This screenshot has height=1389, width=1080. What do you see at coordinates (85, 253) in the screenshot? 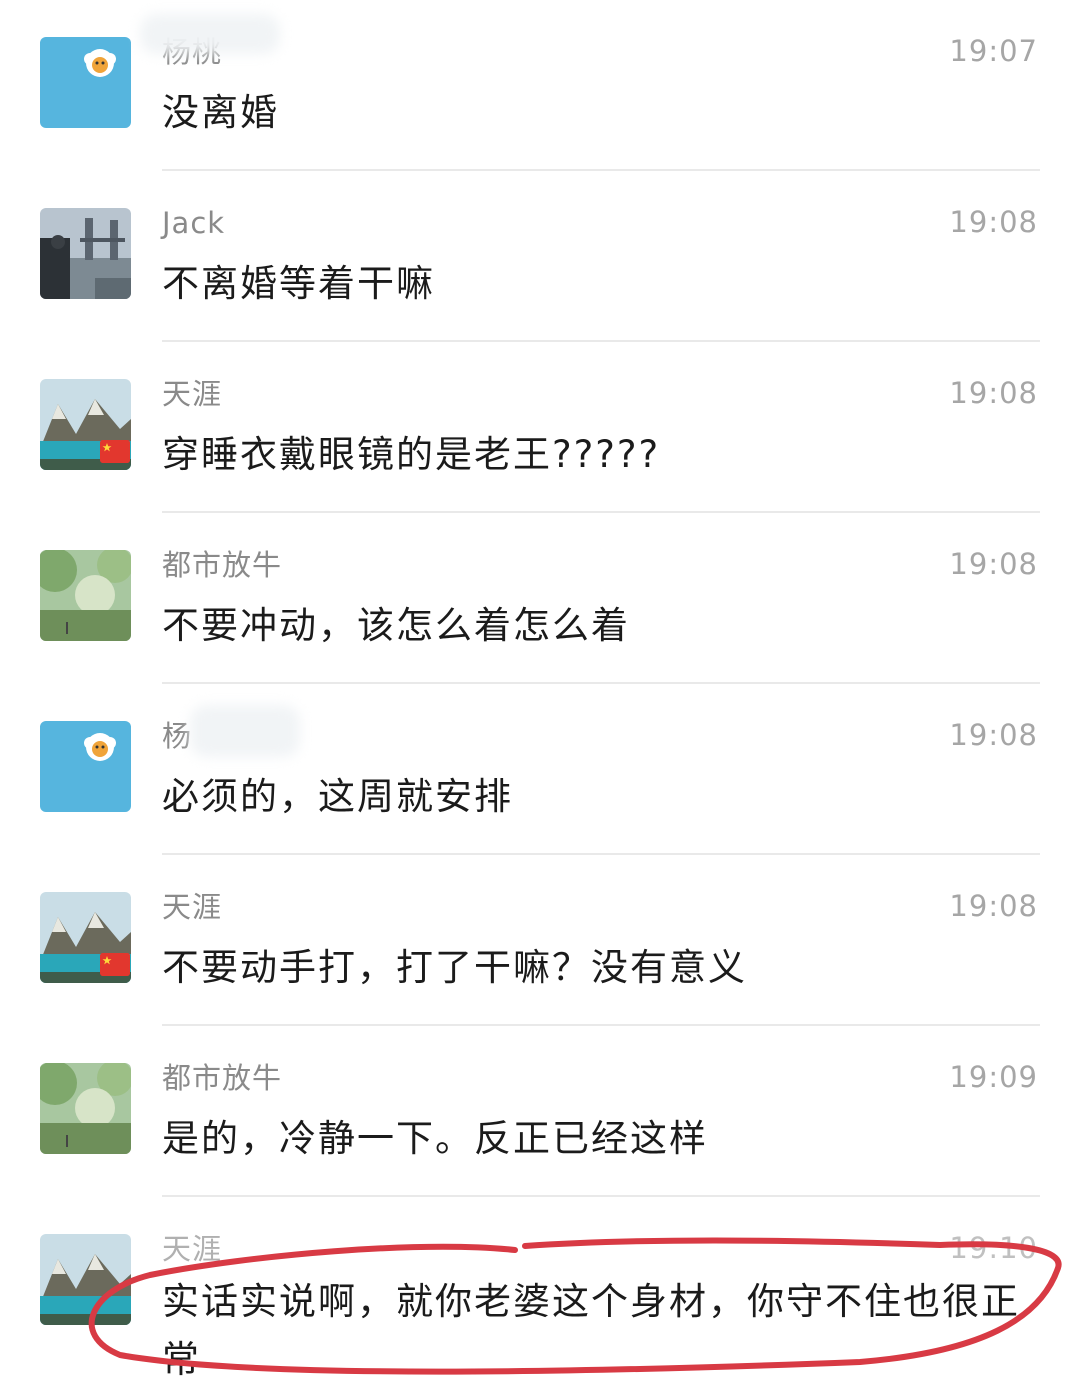
I see `bridge-photo-avatar` at bounding box center [85, 253].